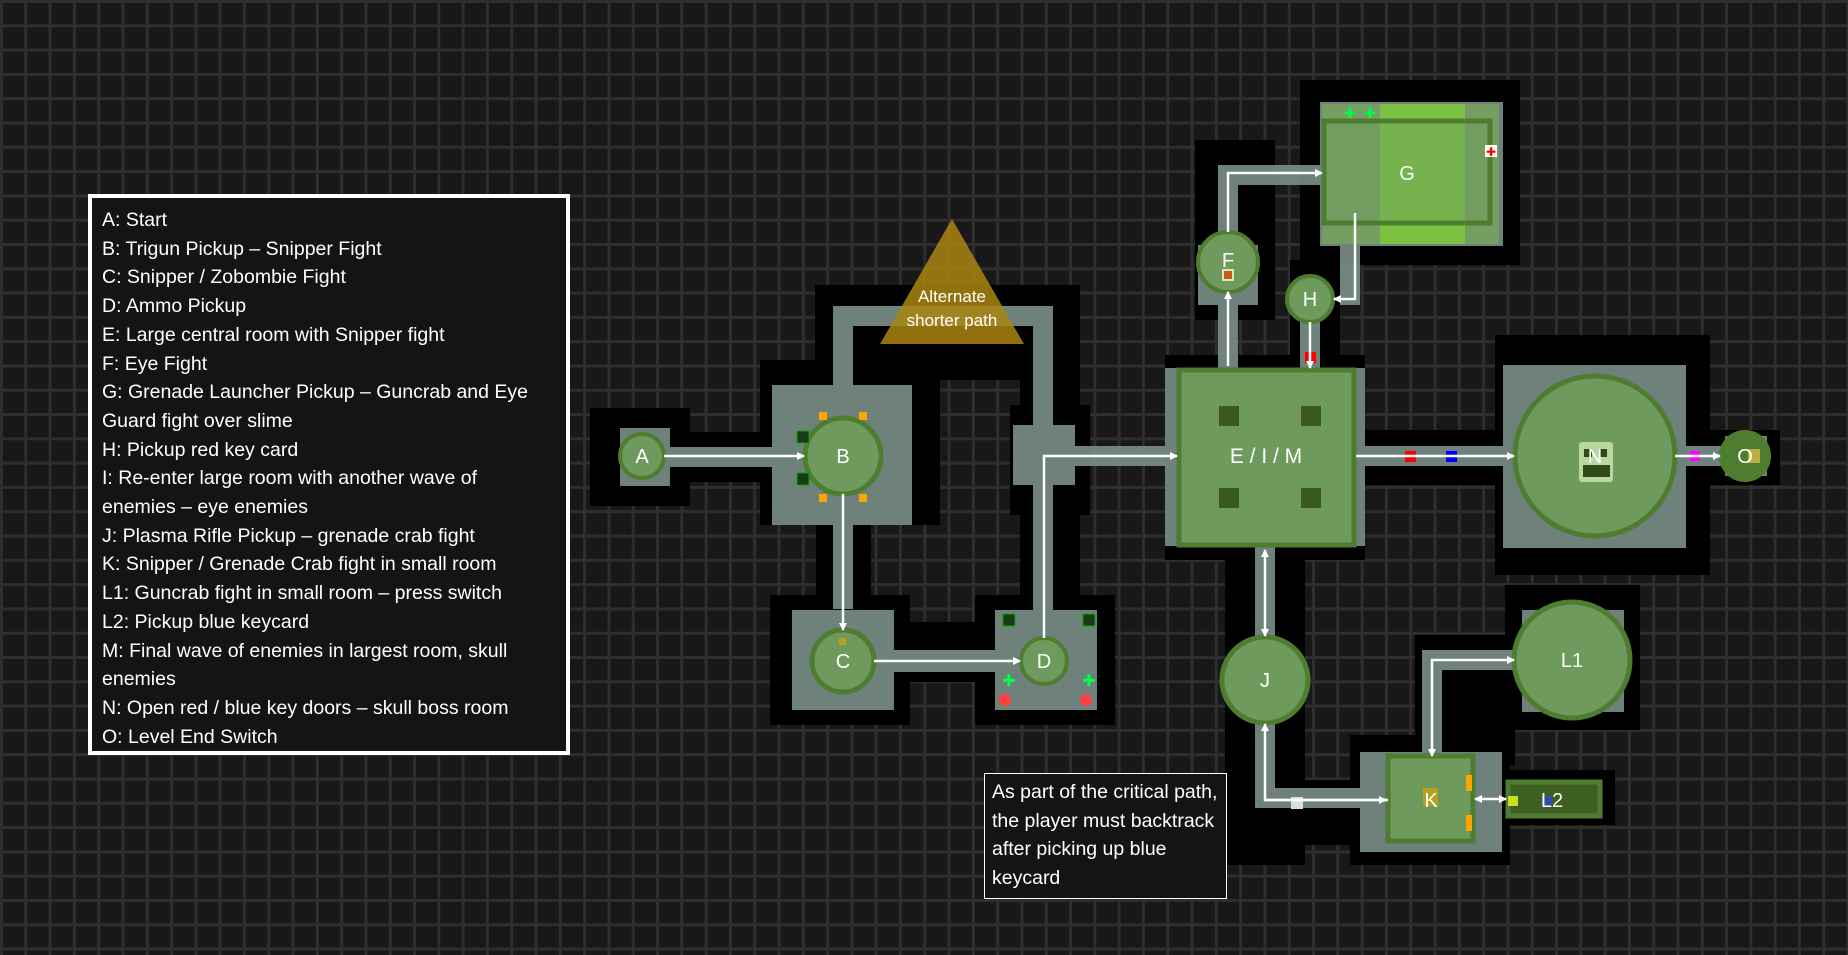 This screenshot has width=1848, height=955. Describe the element at coordinates (1745, 457) in the screenshot. I see `label-o: O` at that location.